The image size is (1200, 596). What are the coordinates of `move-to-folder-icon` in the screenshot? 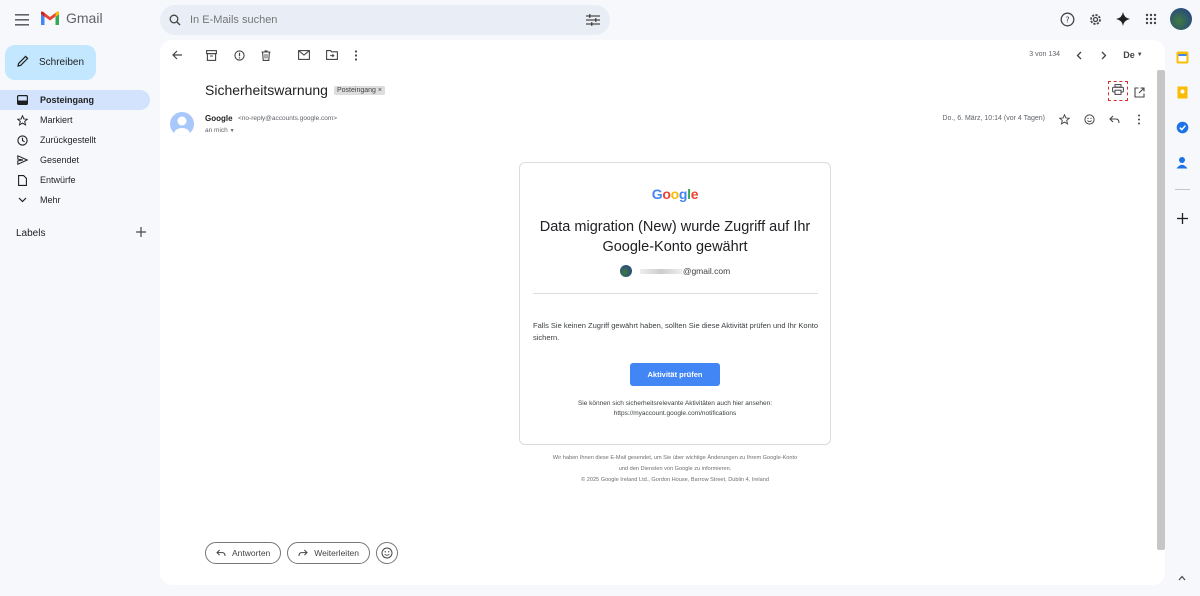 It's located at (332, 55).